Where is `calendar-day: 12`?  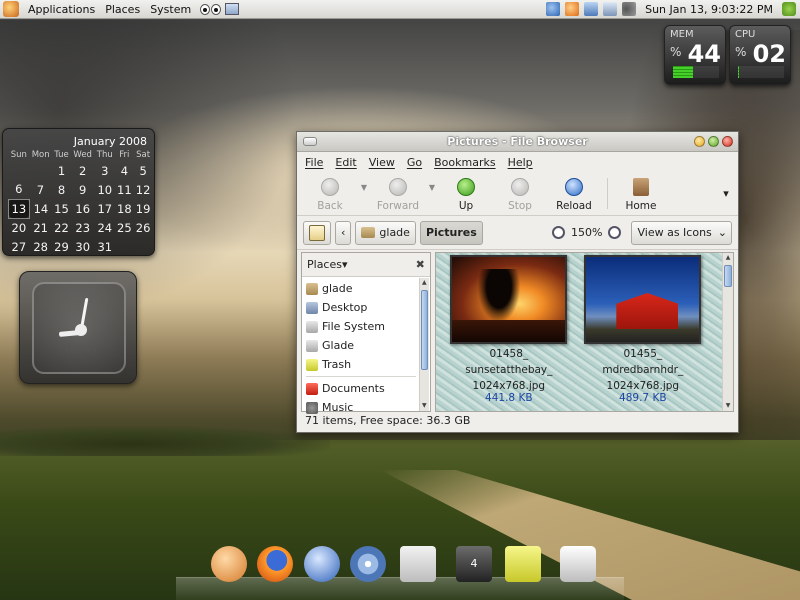 calendar-day: 12 is located at coordinates (143, 189).